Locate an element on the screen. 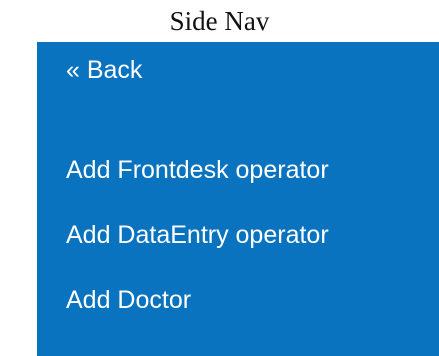 The image size is (439, 356). side-nav-caption: Side Nav is located at coordinates (219, 20).